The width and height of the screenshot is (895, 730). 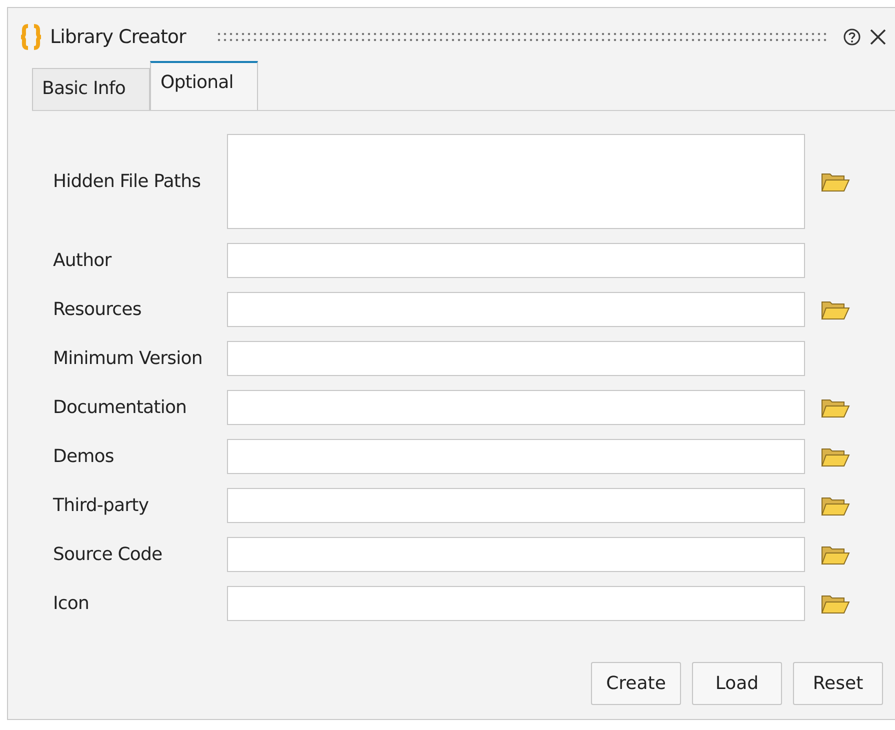 What do you see at coordinates (878, 37) in the screenshot?
I see `close-icon` at bounding box center [878, 37].